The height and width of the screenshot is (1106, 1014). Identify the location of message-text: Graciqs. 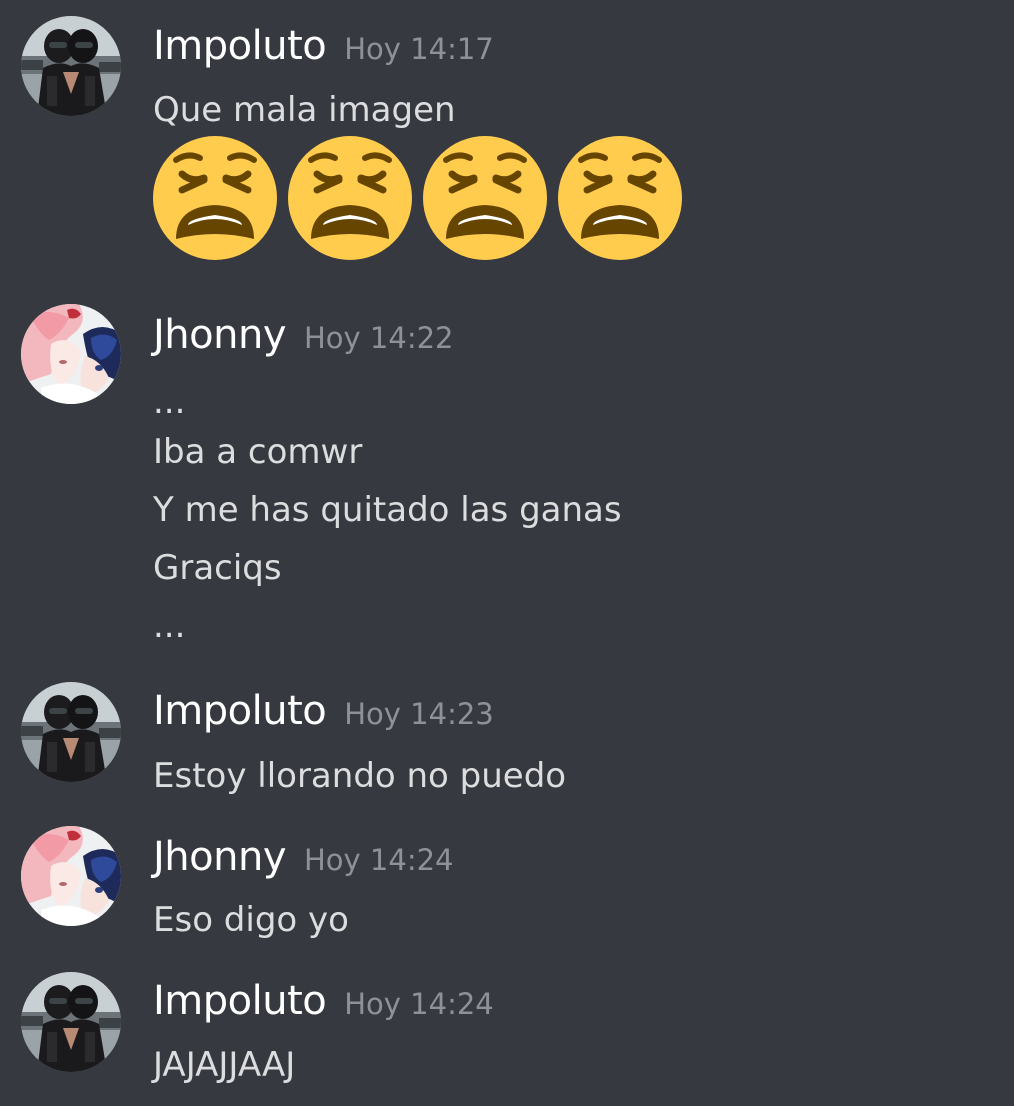
(217, 568).